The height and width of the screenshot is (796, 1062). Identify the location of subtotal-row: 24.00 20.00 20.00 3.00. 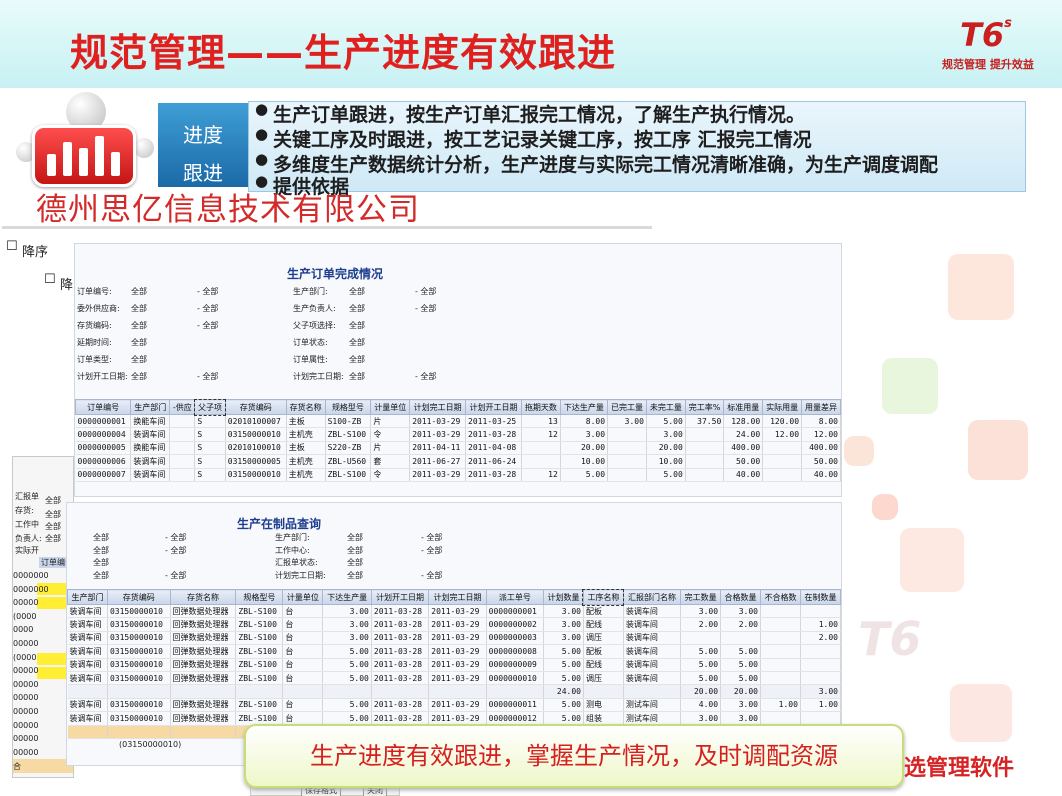
(454, 691).